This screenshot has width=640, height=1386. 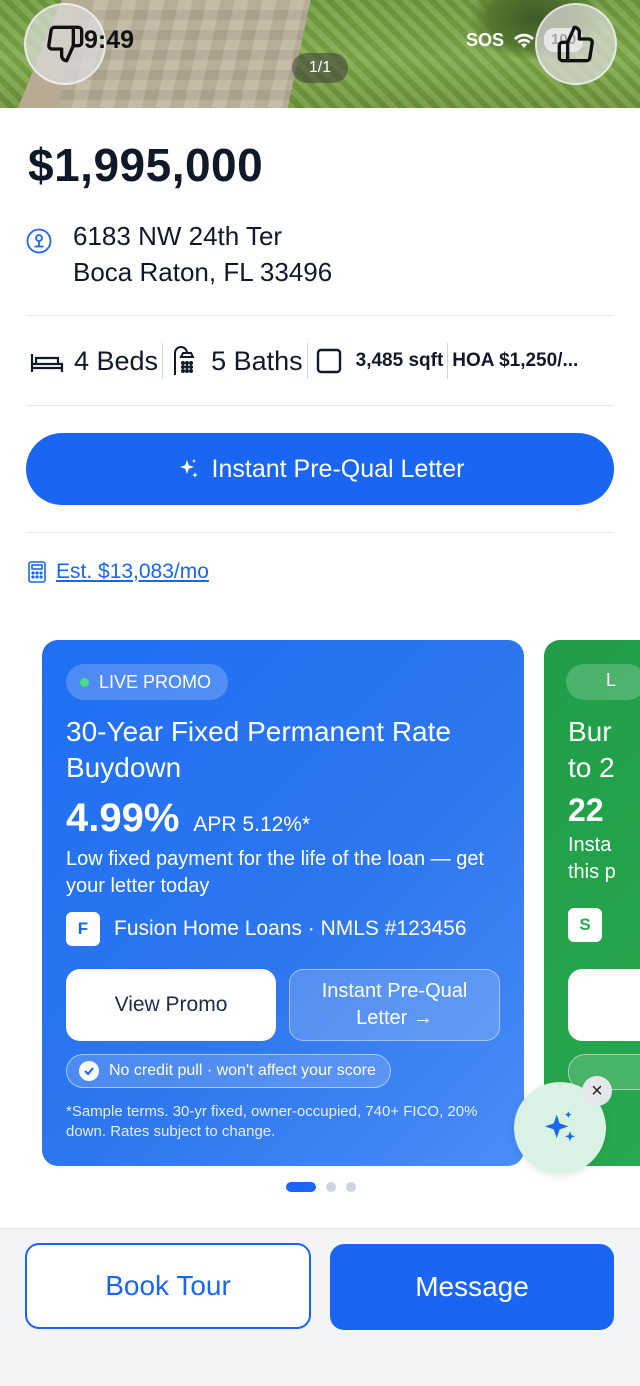 What do you see at coordinates (257, 360) in the screenshot?
I see `baths-count: 5 Baths` at bounding box center [257, 360].